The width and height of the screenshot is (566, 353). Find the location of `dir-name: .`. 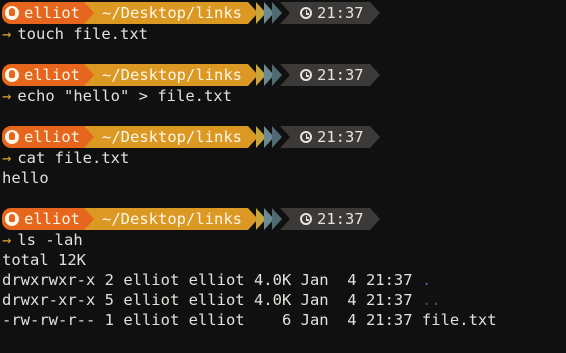

dir-name: . is located at coordinates (426, 280).